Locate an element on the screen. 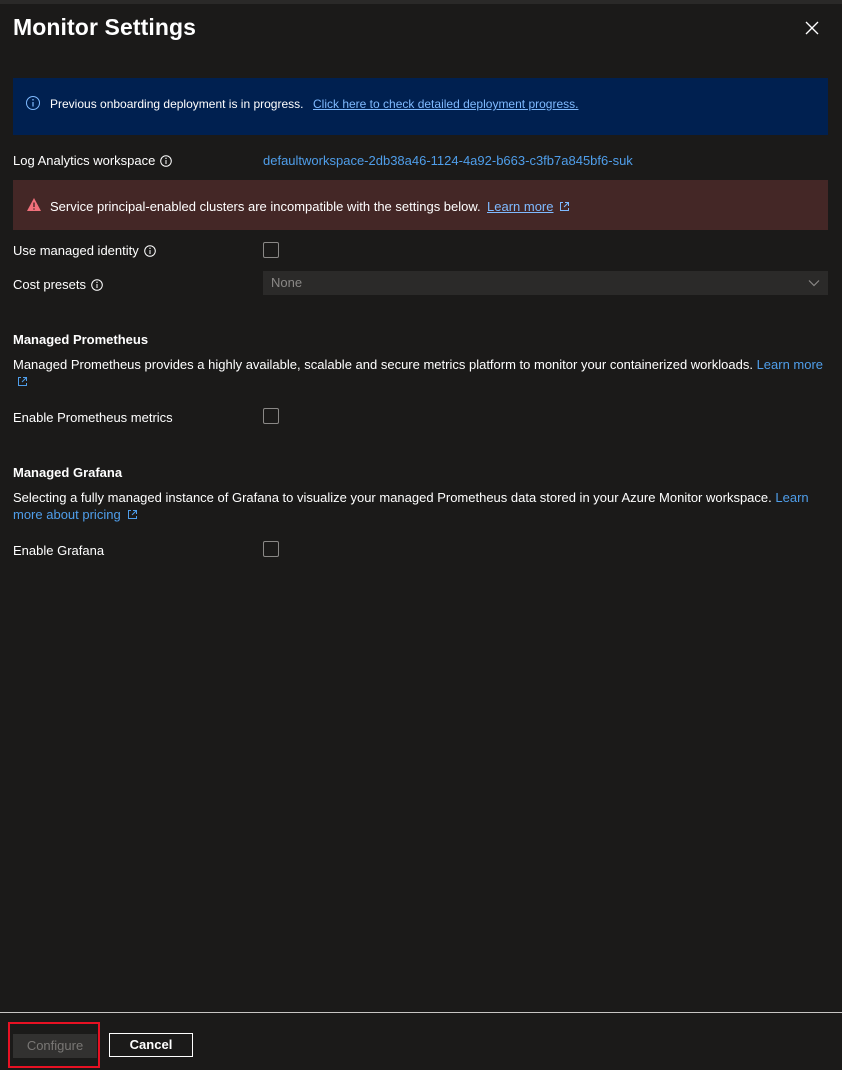  enable-prometheus-checkbox is located at coordinates (271, 416).